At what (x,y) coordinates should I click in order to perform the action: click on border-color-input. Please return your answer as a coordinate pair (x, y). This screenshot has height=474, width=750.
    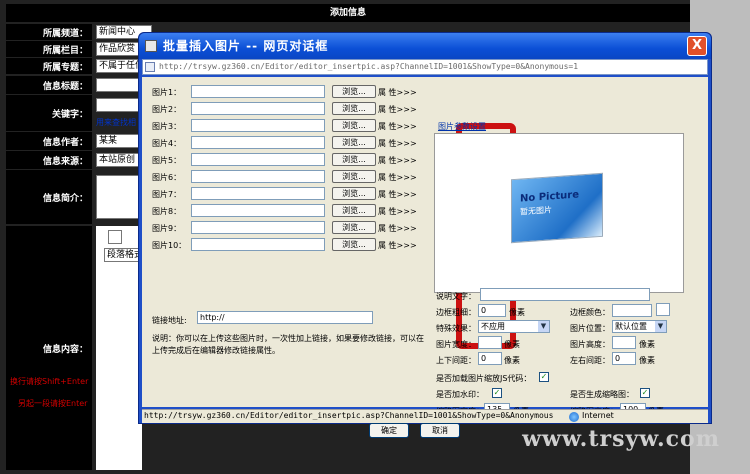
    Looking at the image, I should click on (632, 310).